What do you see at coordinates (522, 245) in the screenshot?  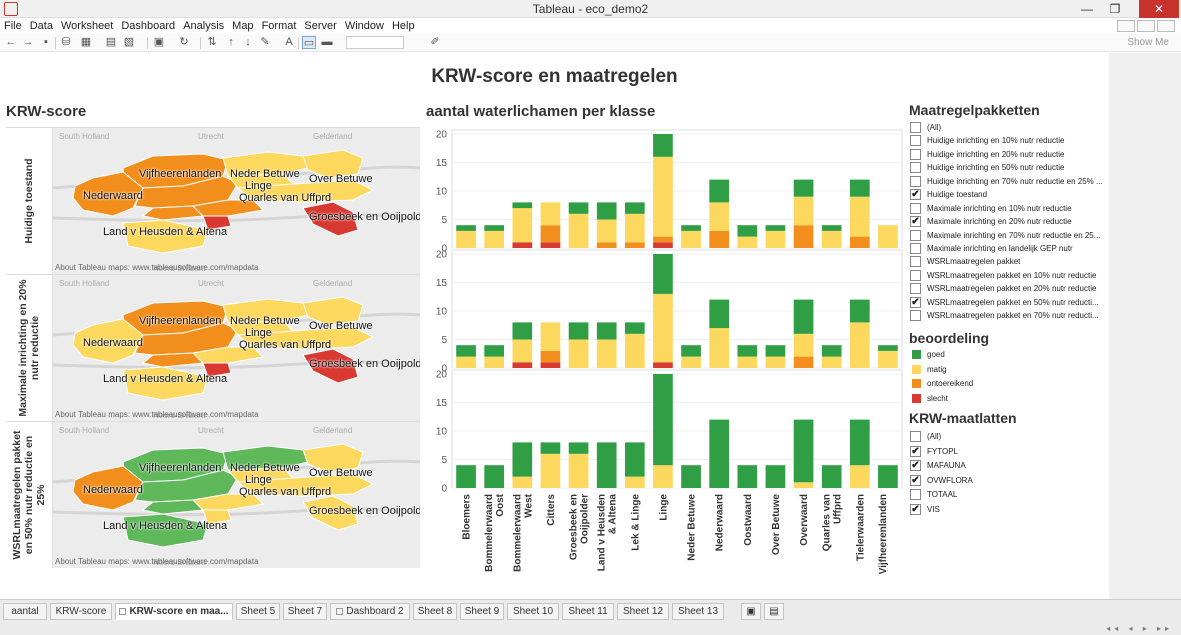 I see `bar-segment-bommelerwaard-west-slecht` at bounding box center [522, 245].